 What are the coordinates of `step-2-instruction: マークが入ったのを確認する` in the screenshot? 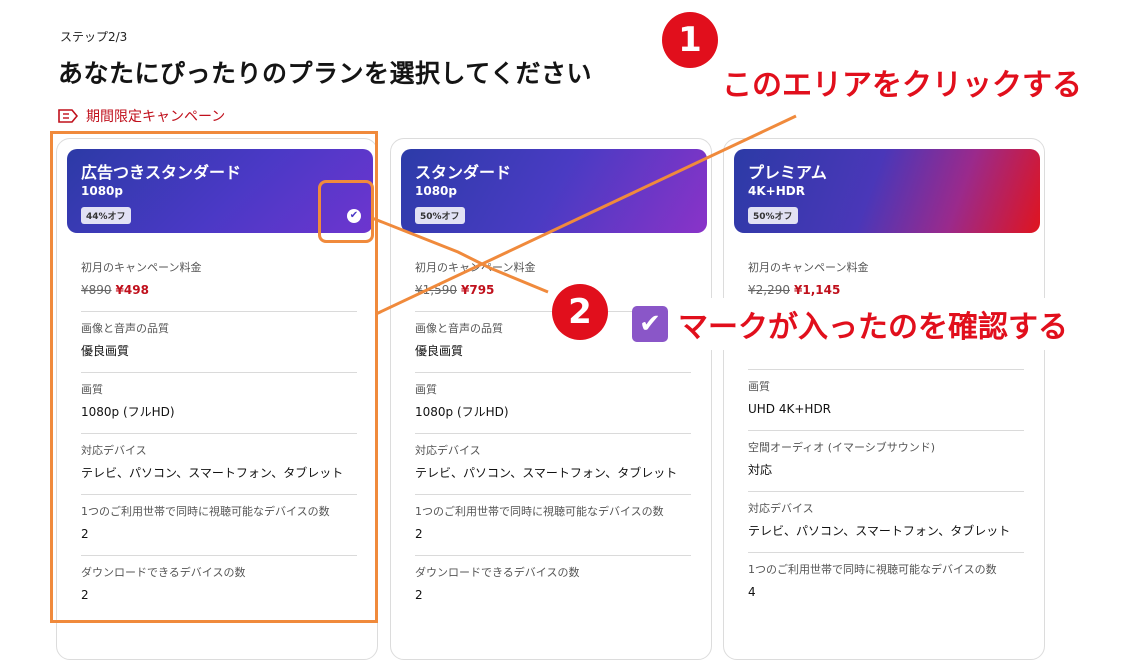 It's located at (873, 327).